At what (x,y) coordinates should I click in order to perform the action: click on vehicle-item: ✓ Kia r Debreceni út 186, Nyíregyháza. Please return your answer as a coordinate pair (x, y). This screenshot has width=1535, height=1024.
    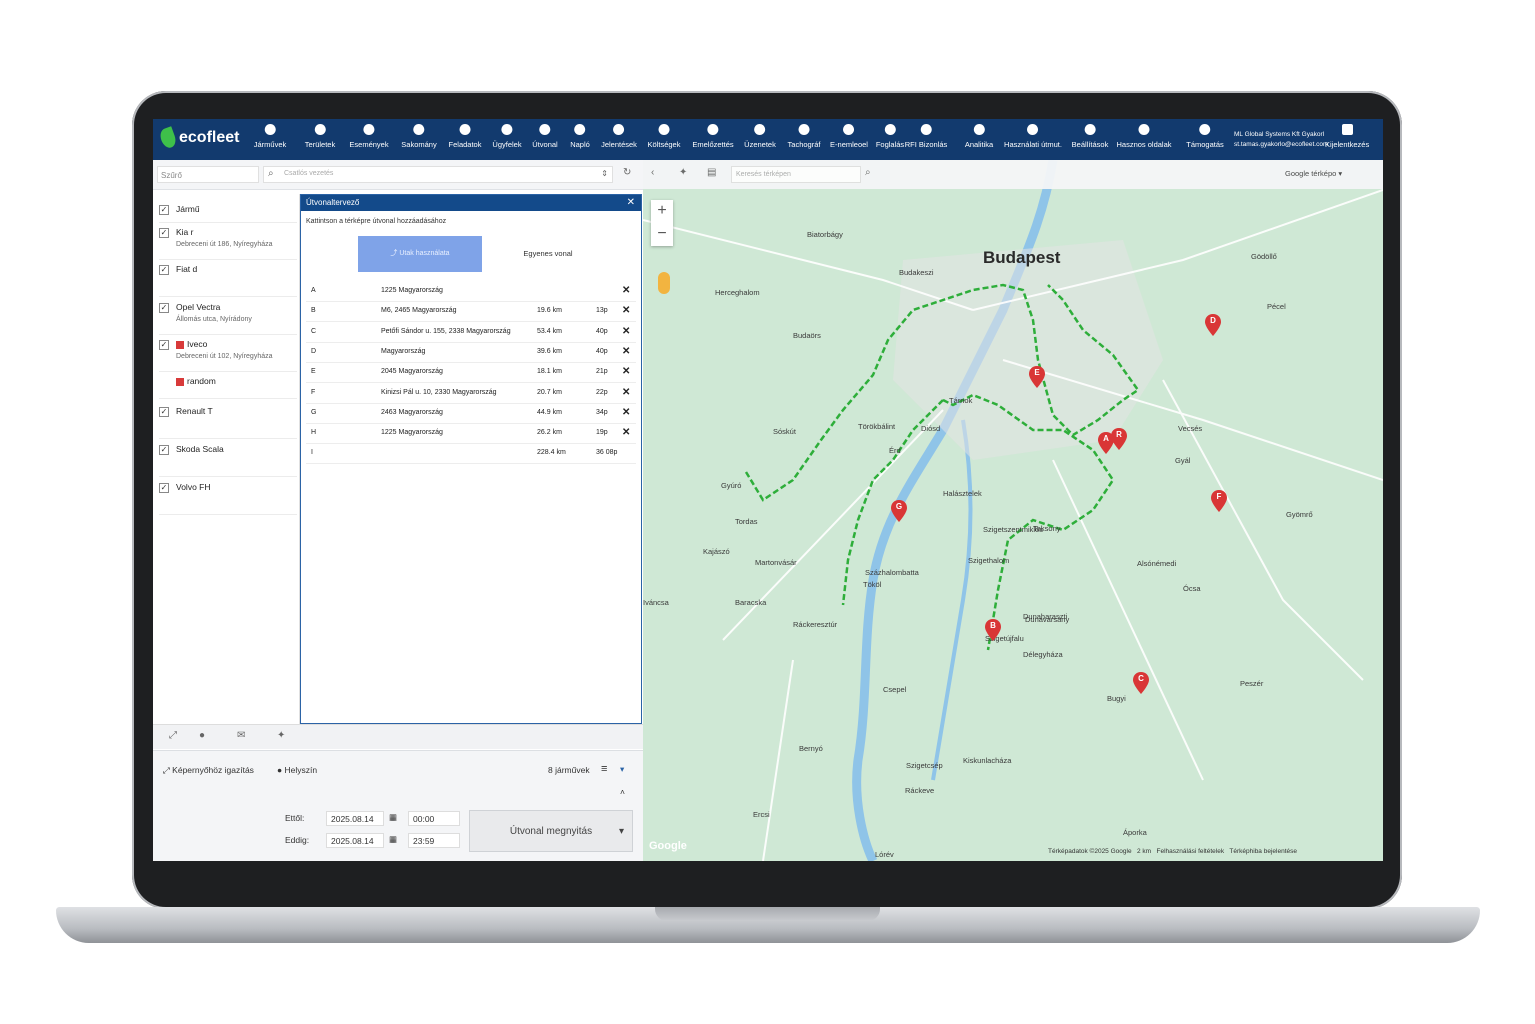
    Looking at the image, I should click on (228, 243).